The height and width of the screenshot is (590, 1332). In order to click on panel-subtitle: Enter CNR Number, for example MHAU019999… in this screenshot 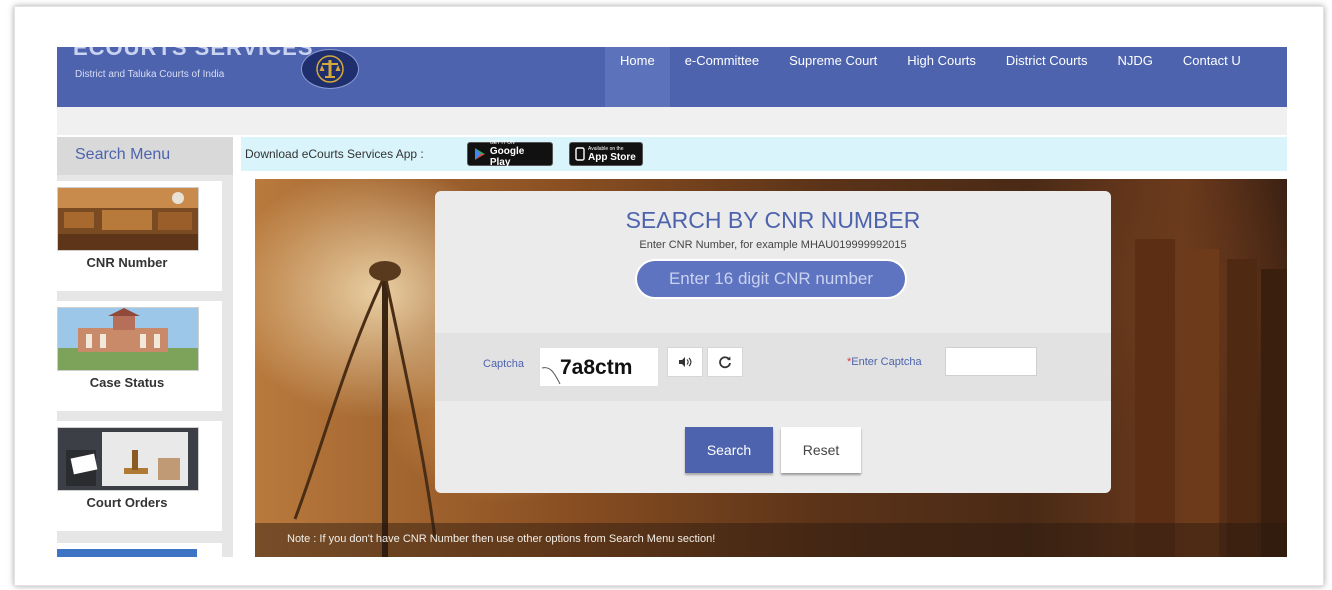, I will do `click(773, 245)`.